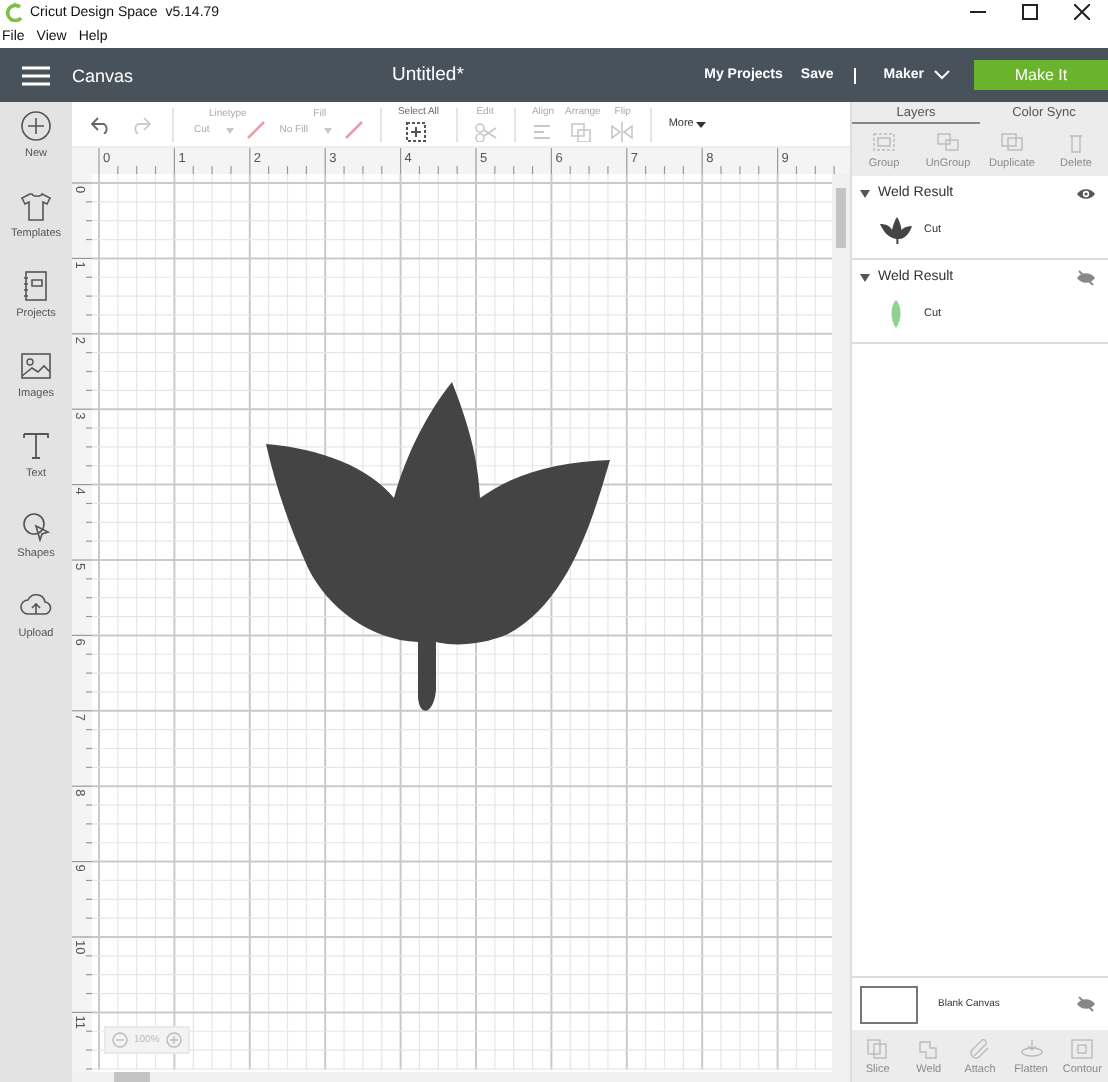  I want to click on paperclip-icon, so click(979, 1048).